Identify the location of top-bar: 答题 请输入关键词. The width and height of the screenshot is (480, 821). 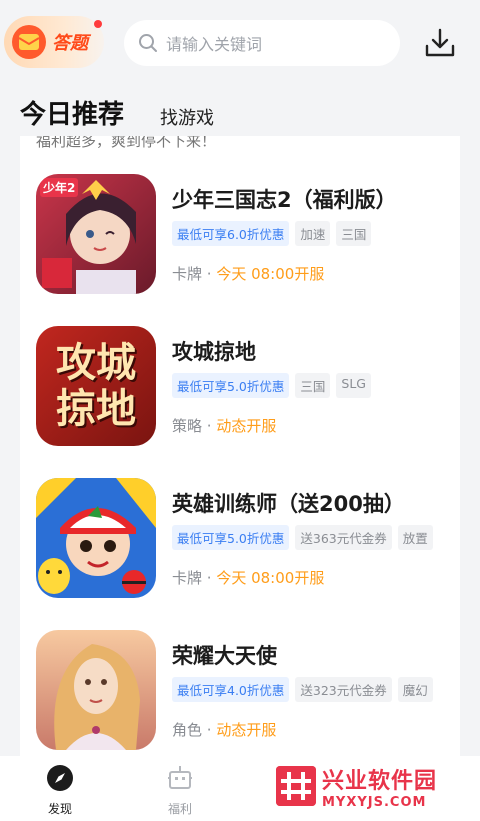
(240, 44).